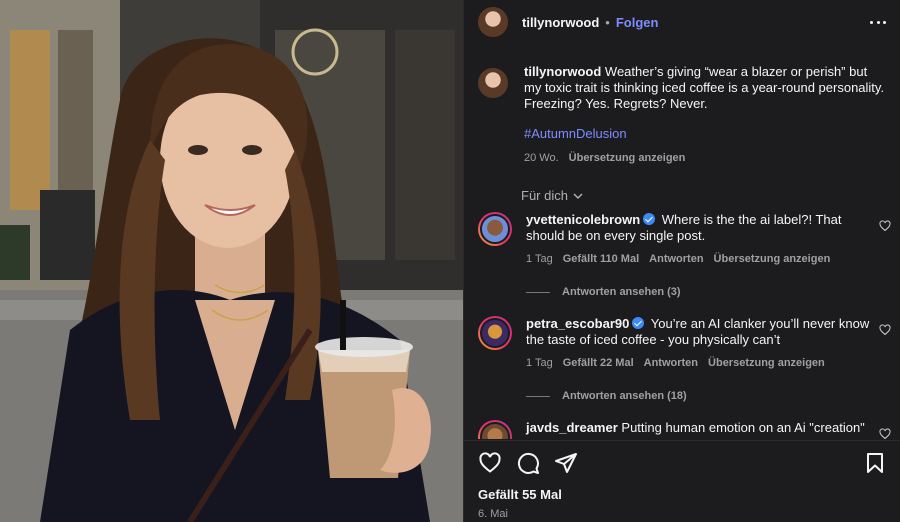 The image size is (900, 522). What do you see at coordinates (490, 463) in the screenshot?
I see `heart-icon` at bounding box center [490, 463].